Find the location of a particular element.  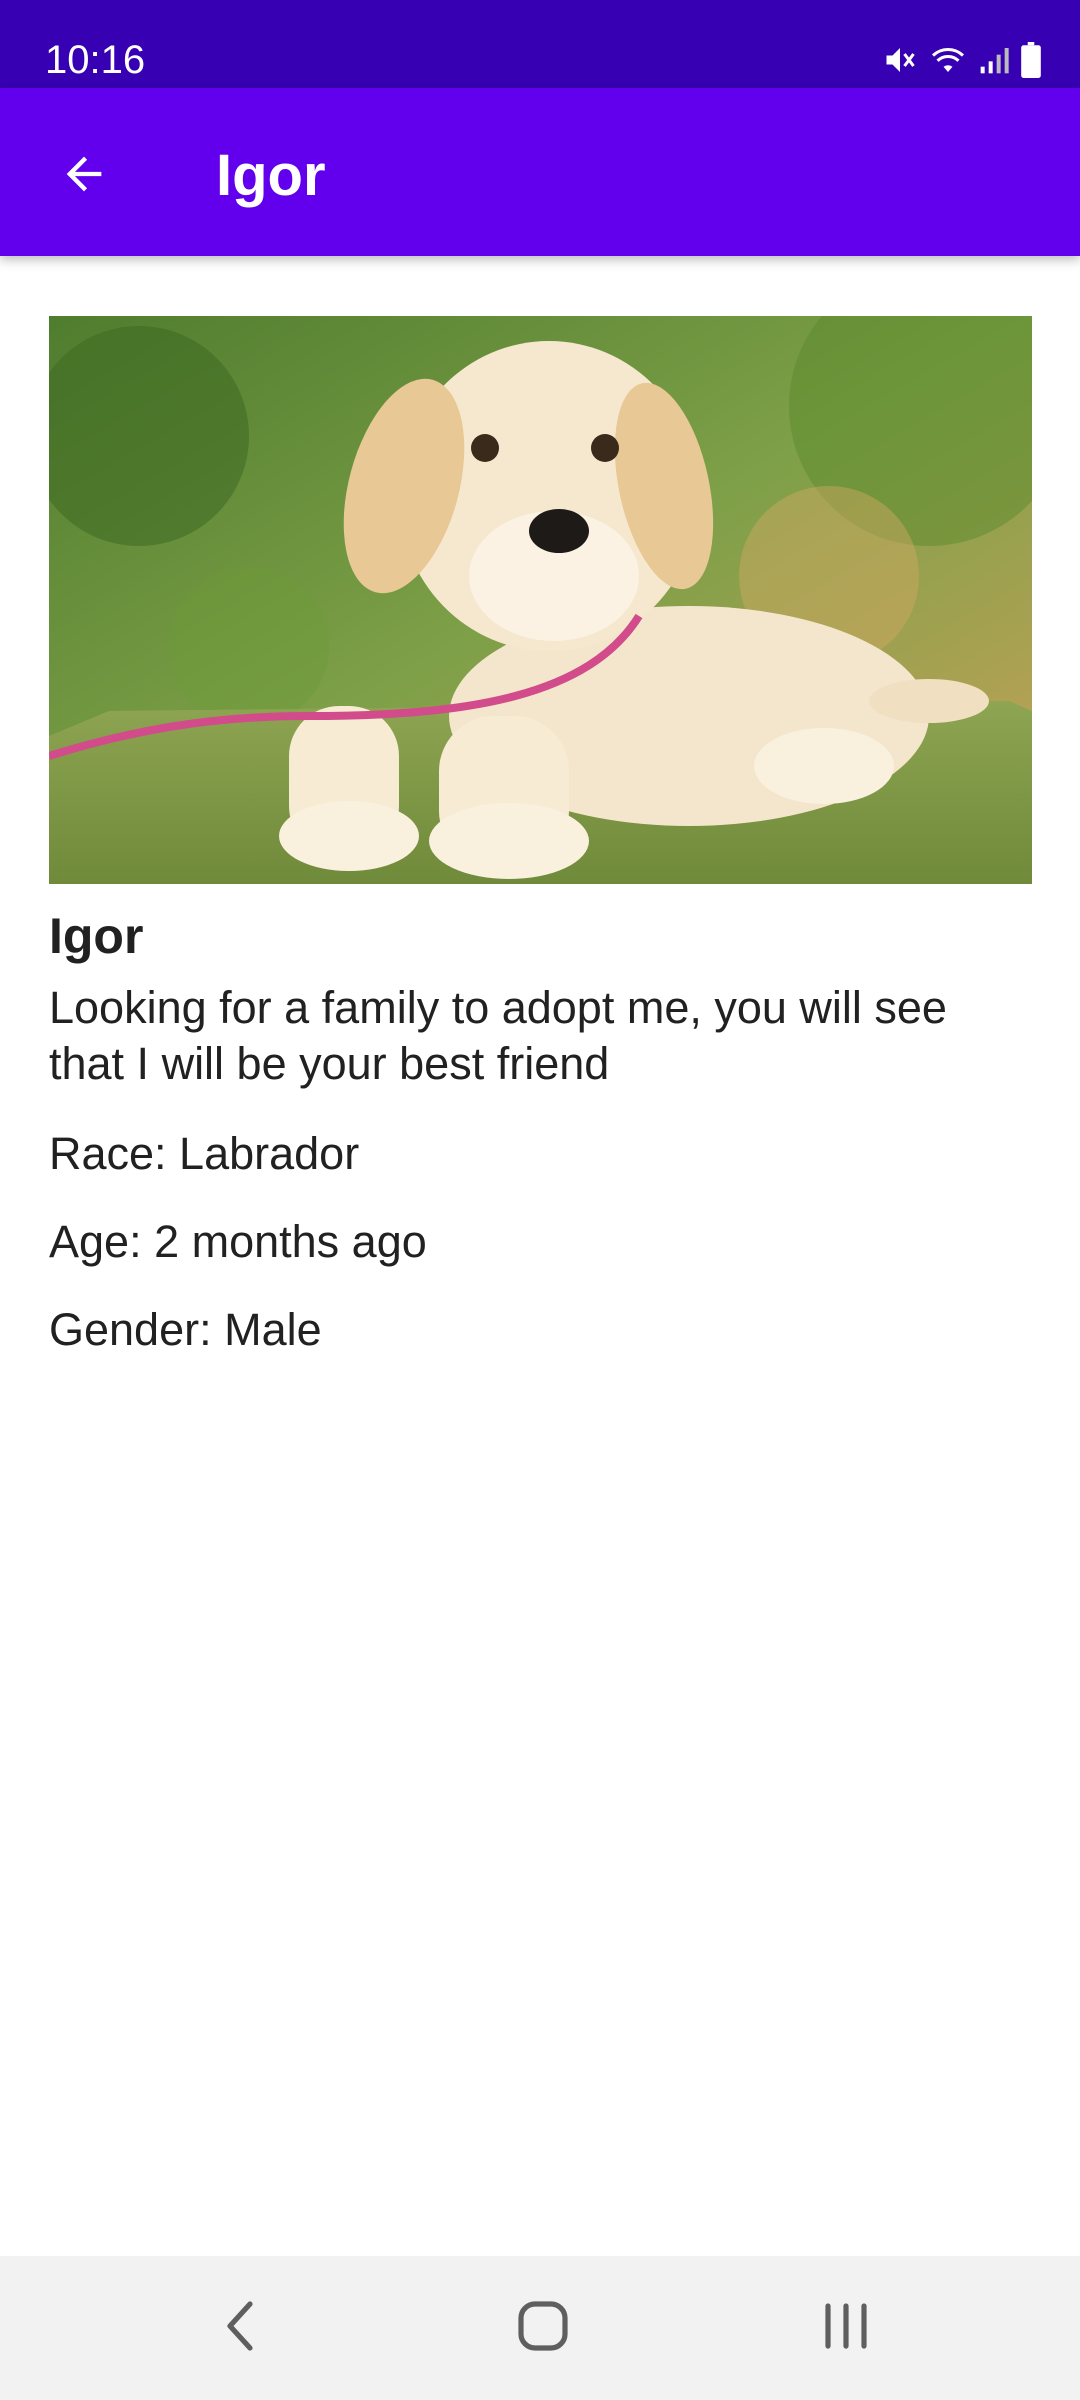

nav-home-icon is located at coordinates (543, 2328).